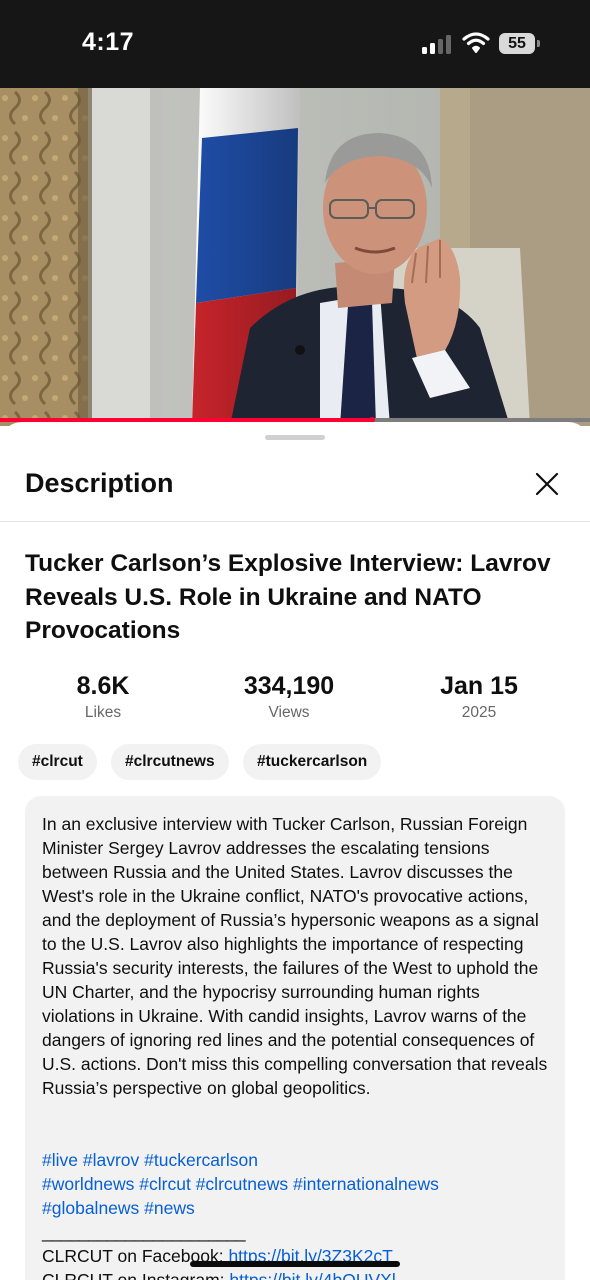 This screenshot has width=590, height=1280. What do you see at coordinates (289, 712) in the screenshot?
I see `views-label: Views` at bounding box center [289, 712].